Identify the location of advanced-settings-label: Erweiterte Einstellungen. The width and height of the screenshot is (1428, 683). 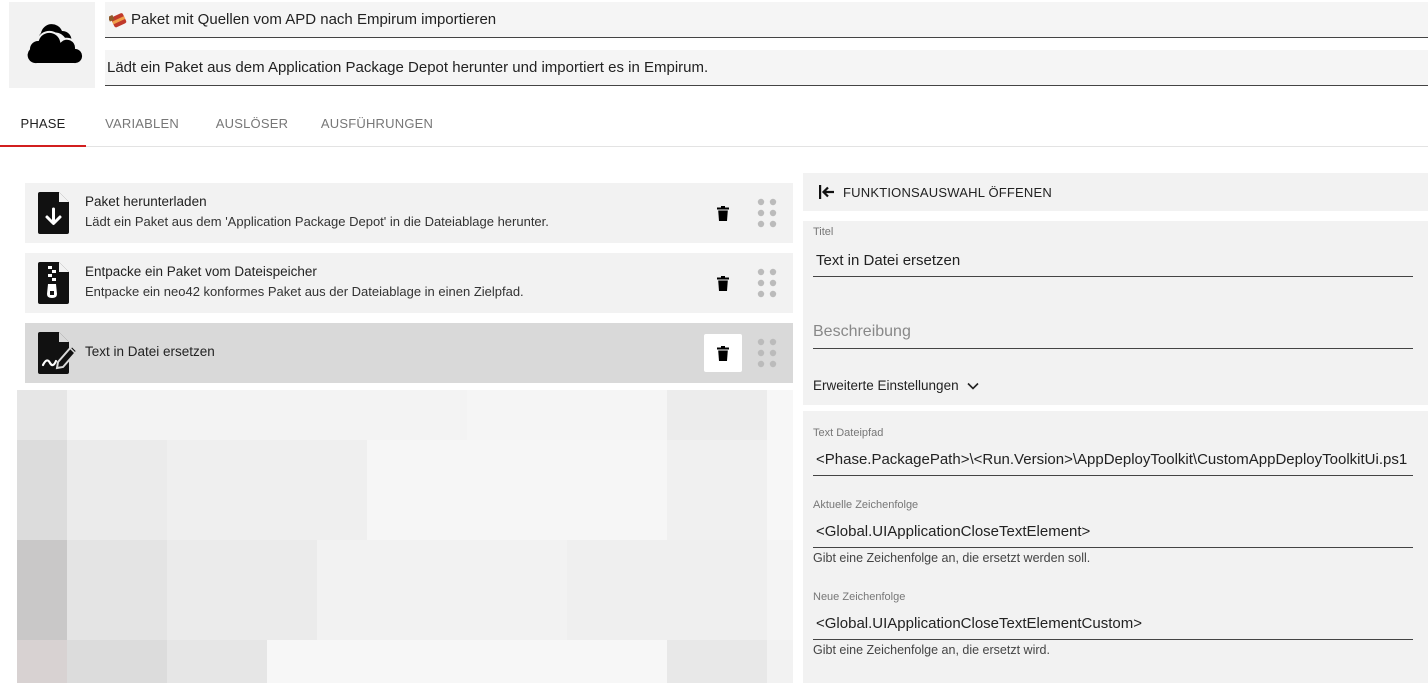
(886, 385).